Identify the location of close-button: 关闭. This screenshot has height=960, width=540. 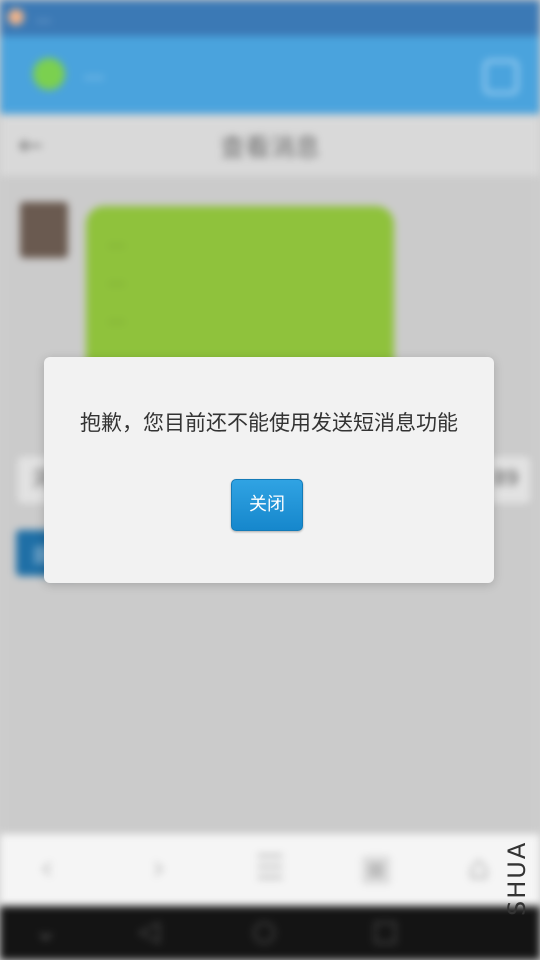
(267, 505).